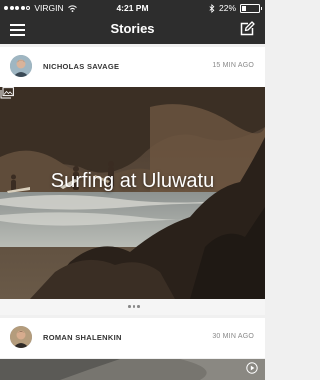  Describe the element at coordinates (7, 93) in the screenshot. I see `gallery-icon` at that location.